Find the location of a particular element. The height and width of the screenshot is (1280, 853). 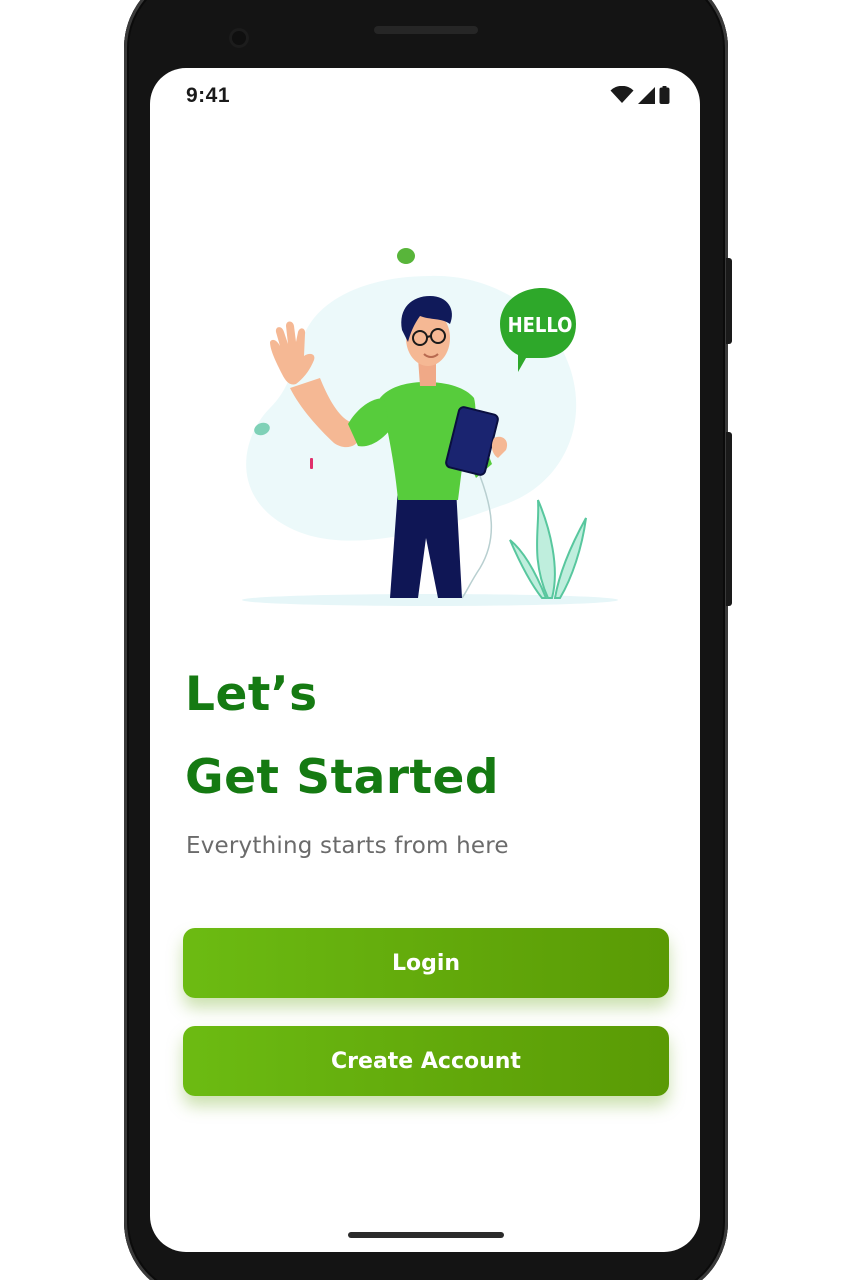

status-icons is located at coordinates (640, 95).